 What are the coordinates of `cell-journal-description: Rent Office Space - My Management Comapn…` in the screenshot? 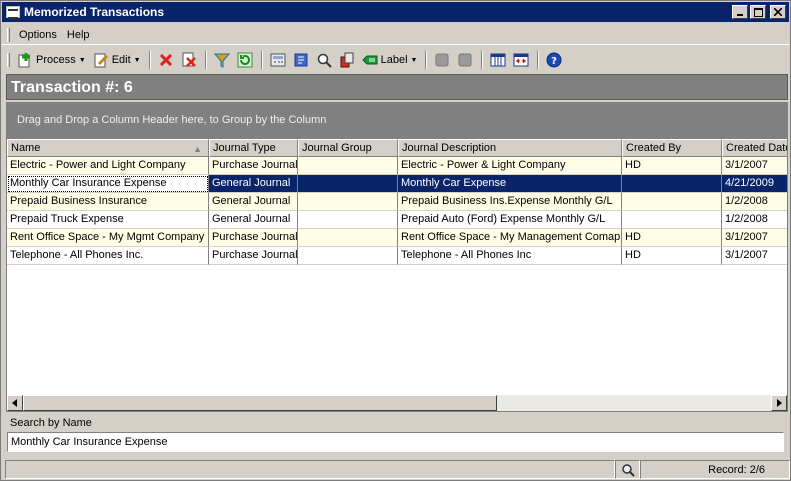 It's located at (510, 238).